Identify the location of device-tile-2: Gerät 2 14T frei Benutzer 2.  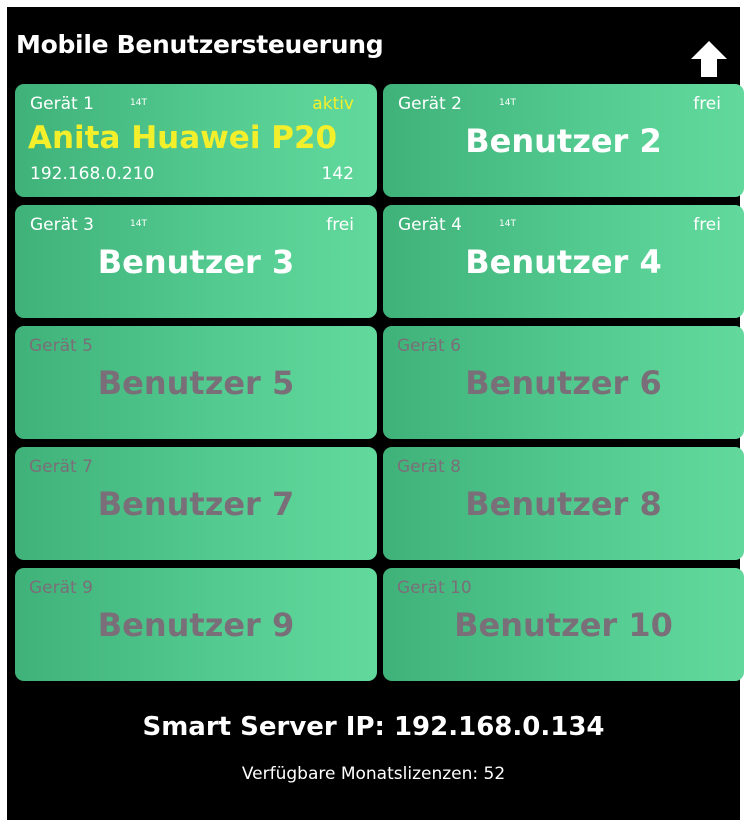
(563, 140).